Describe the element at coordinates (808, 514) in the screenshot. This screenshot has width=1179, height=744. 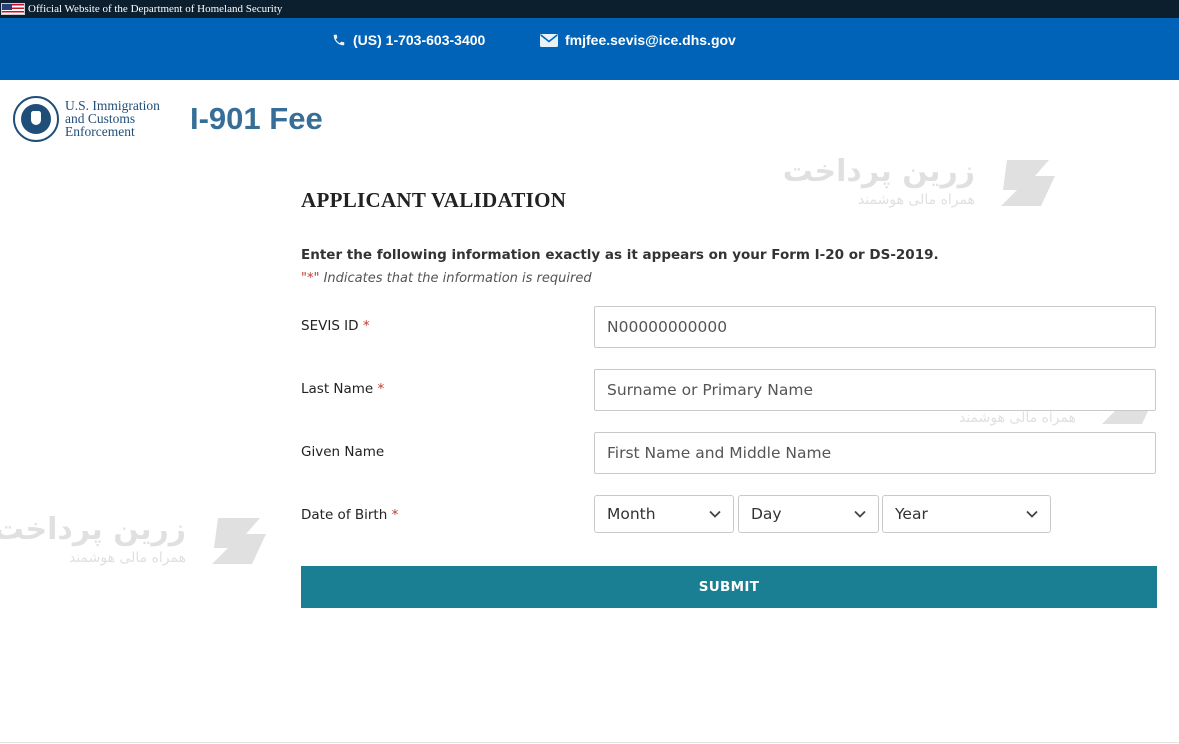
I see `dob-day-select: Day` at that location.